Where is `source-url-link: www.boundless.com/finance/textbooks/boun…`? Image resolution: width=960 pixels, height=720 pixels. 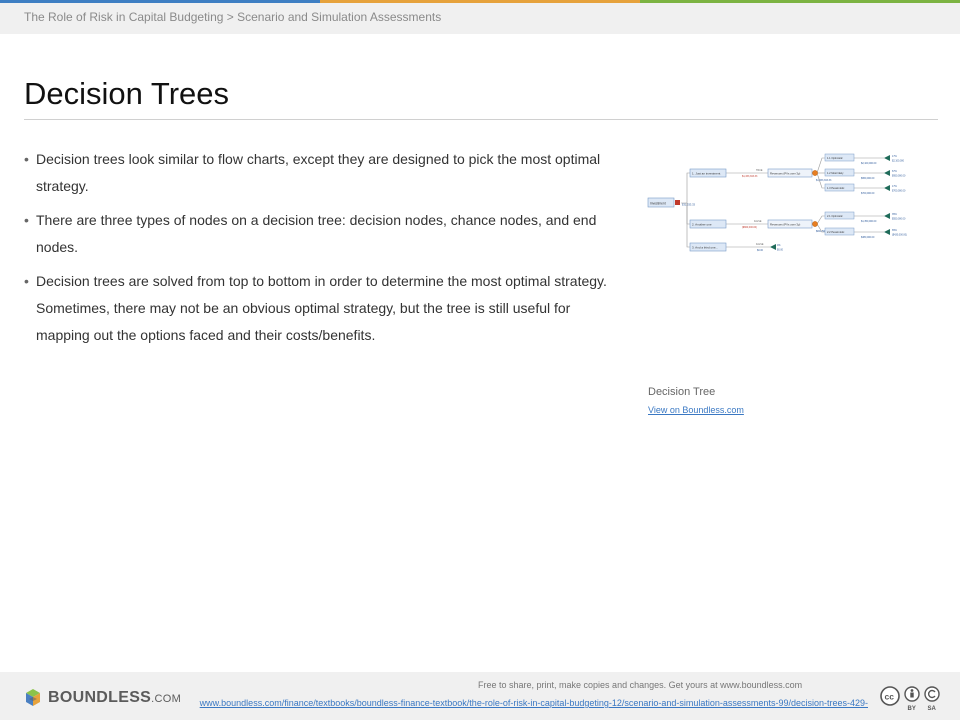
source-url-link: www.boundless.com/finance/textbooks/boun… is located at coordinates (522, 703).